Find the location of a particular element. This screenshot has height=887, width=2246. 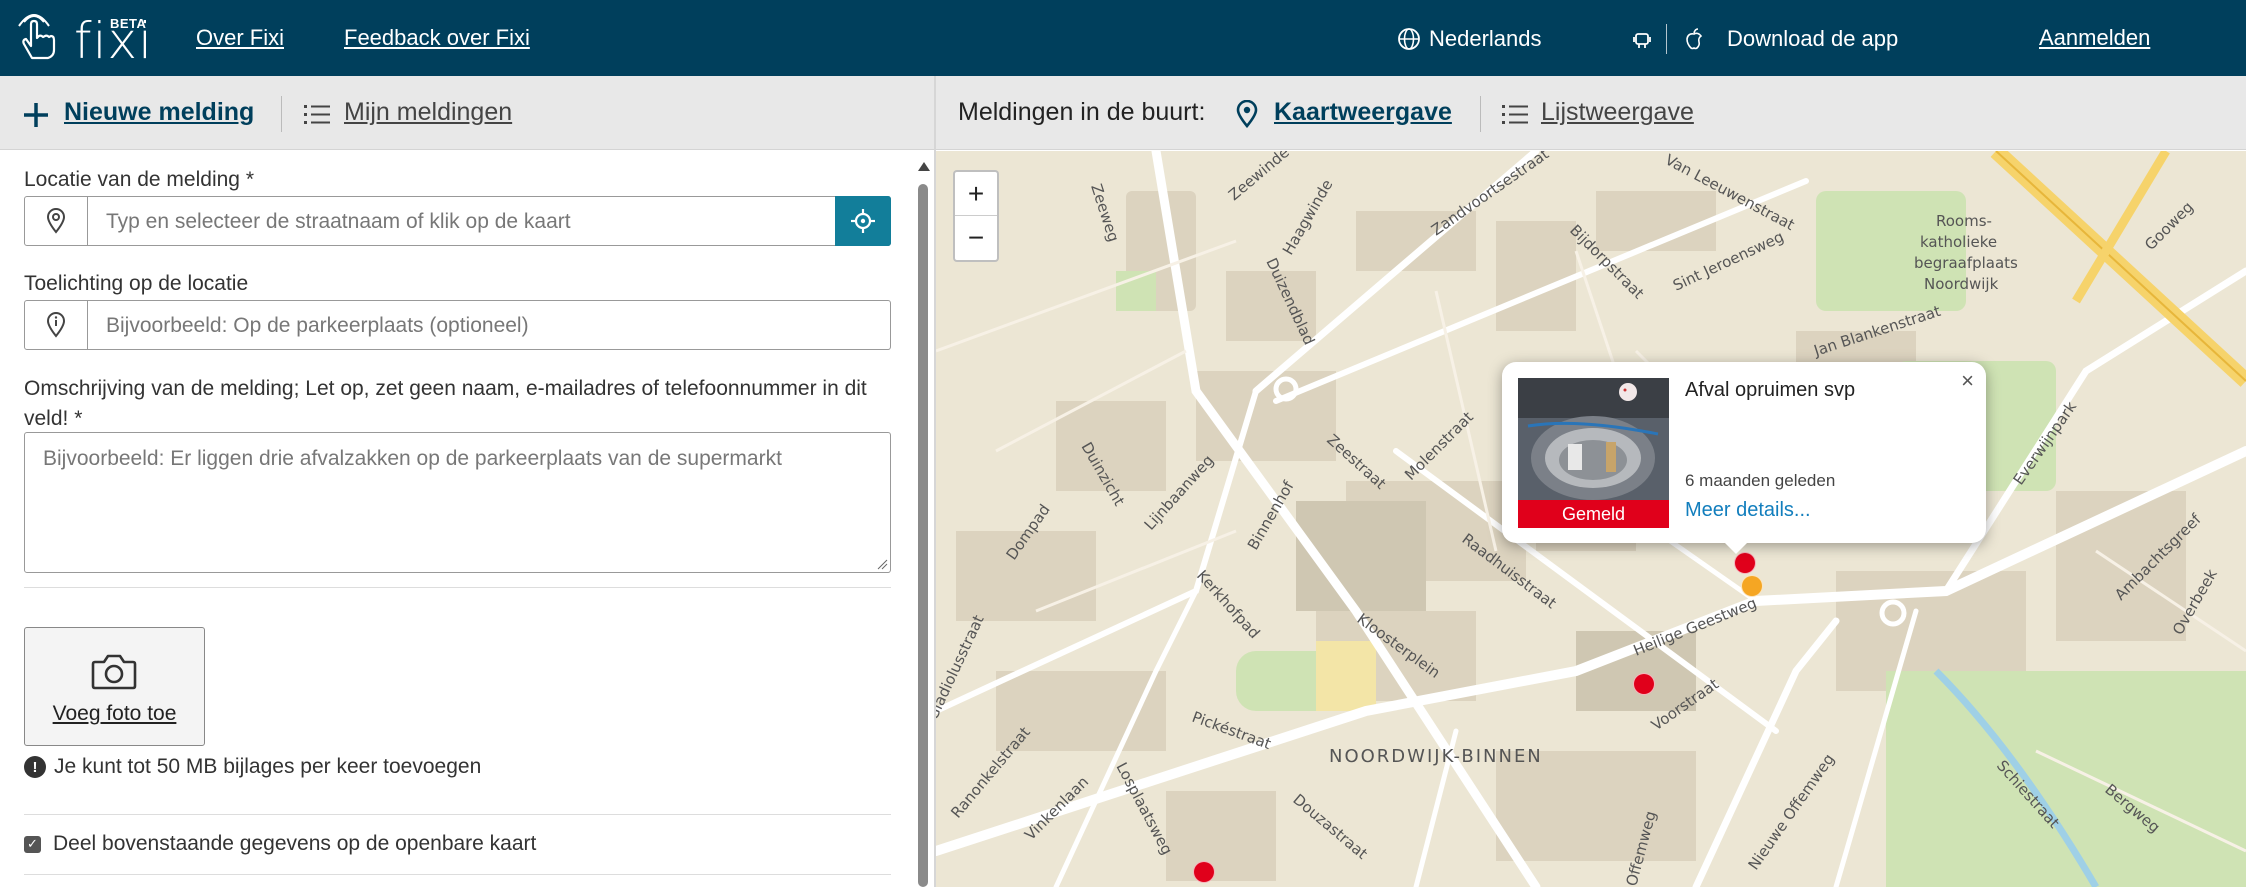

report-title: Afval opruimen svp is located at coordinates (1770, 390).